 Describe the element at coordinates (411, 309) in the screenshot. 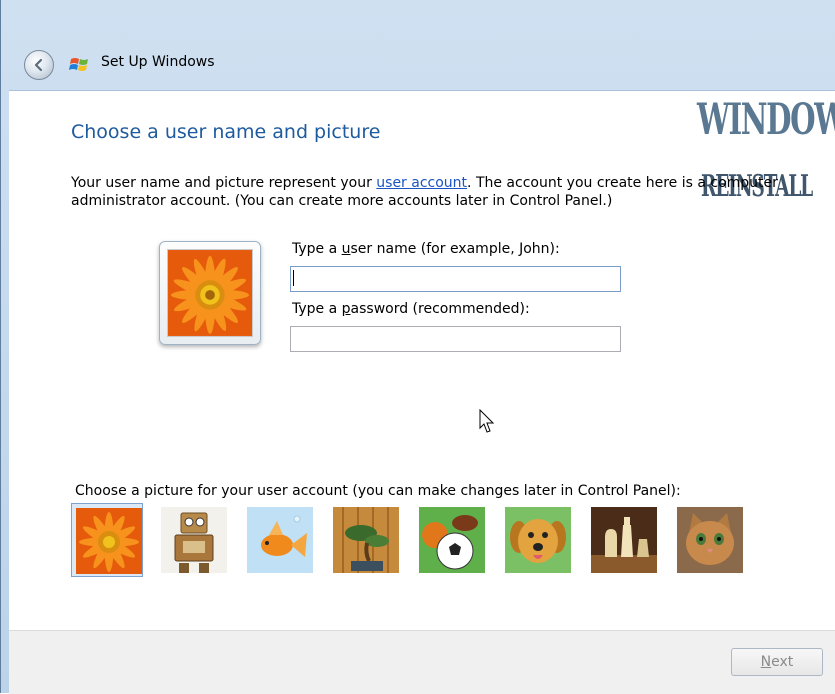

I see `password-label: Type a password (recommended):` at that location.